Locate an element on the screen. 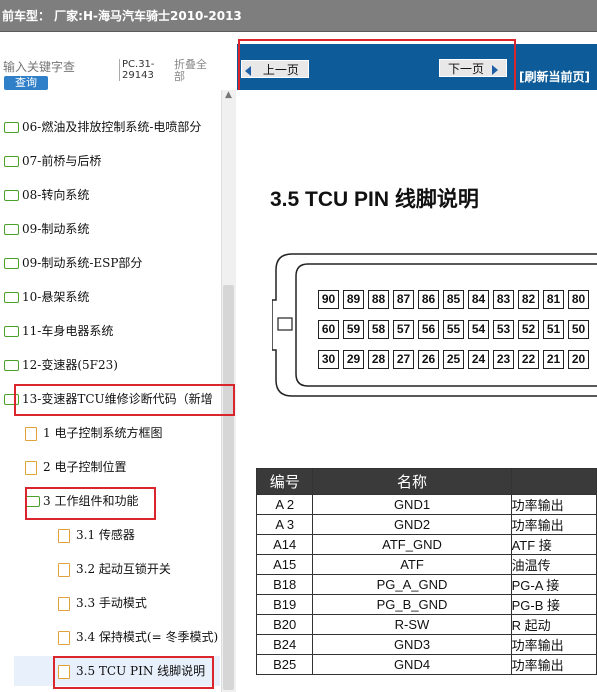 The height and width of the screenshot is (692, 597). tree-item-label: 07-前桥与后桥 is located at coordinates (62, 161).